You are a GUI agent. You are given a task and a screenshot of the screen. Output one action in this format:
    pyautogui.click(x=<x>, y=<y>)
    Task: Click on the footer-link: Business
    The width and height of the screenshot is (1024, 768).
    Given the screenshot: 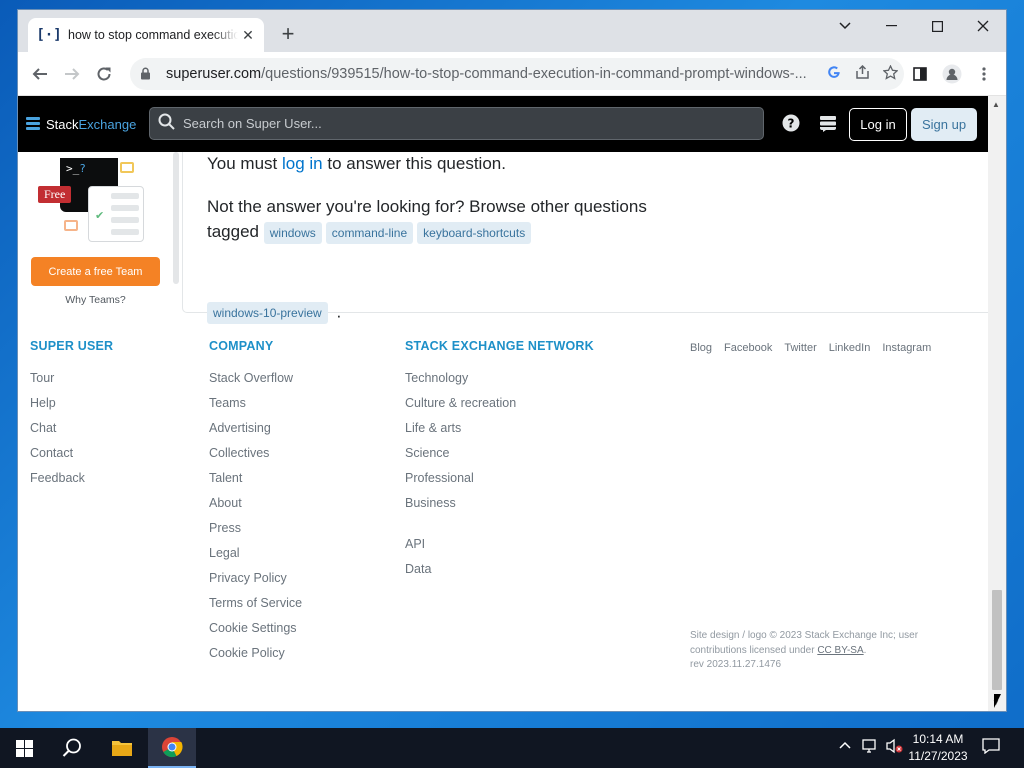 What is the action you would take?
    pyautogui.click(x=499, y=508)
    